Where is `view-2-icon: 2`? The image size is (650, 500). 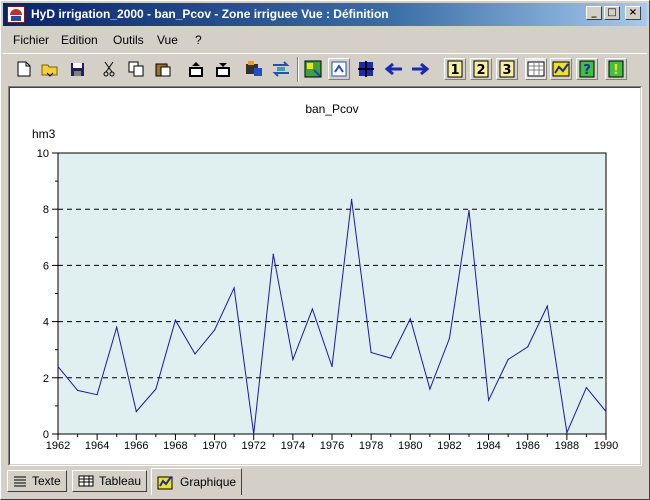
view-2-icon: 2 is located at coordinates (481, 69).